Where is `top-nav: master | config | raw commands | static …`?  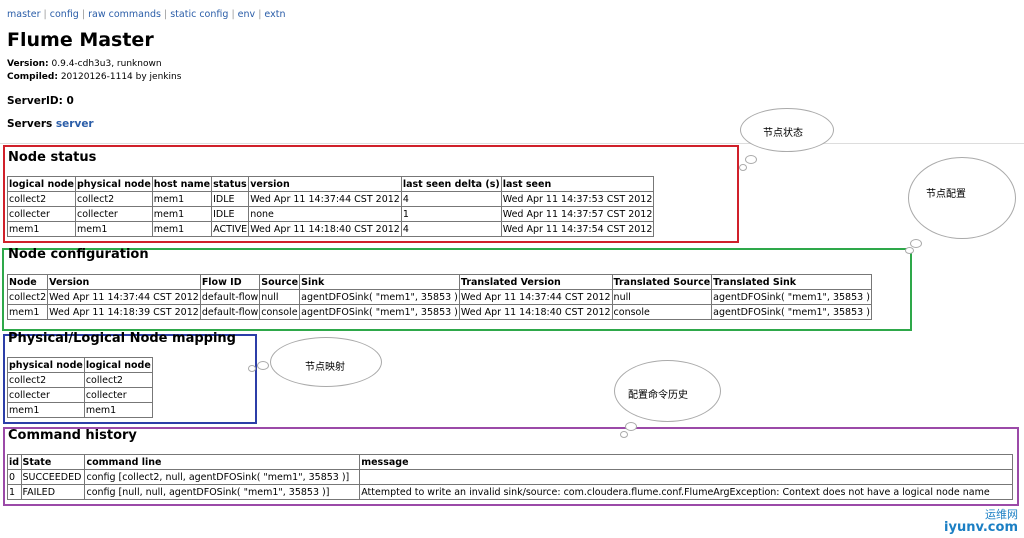
top-nav: master | config | raw commands | static … is located at coordinates (146, 14).